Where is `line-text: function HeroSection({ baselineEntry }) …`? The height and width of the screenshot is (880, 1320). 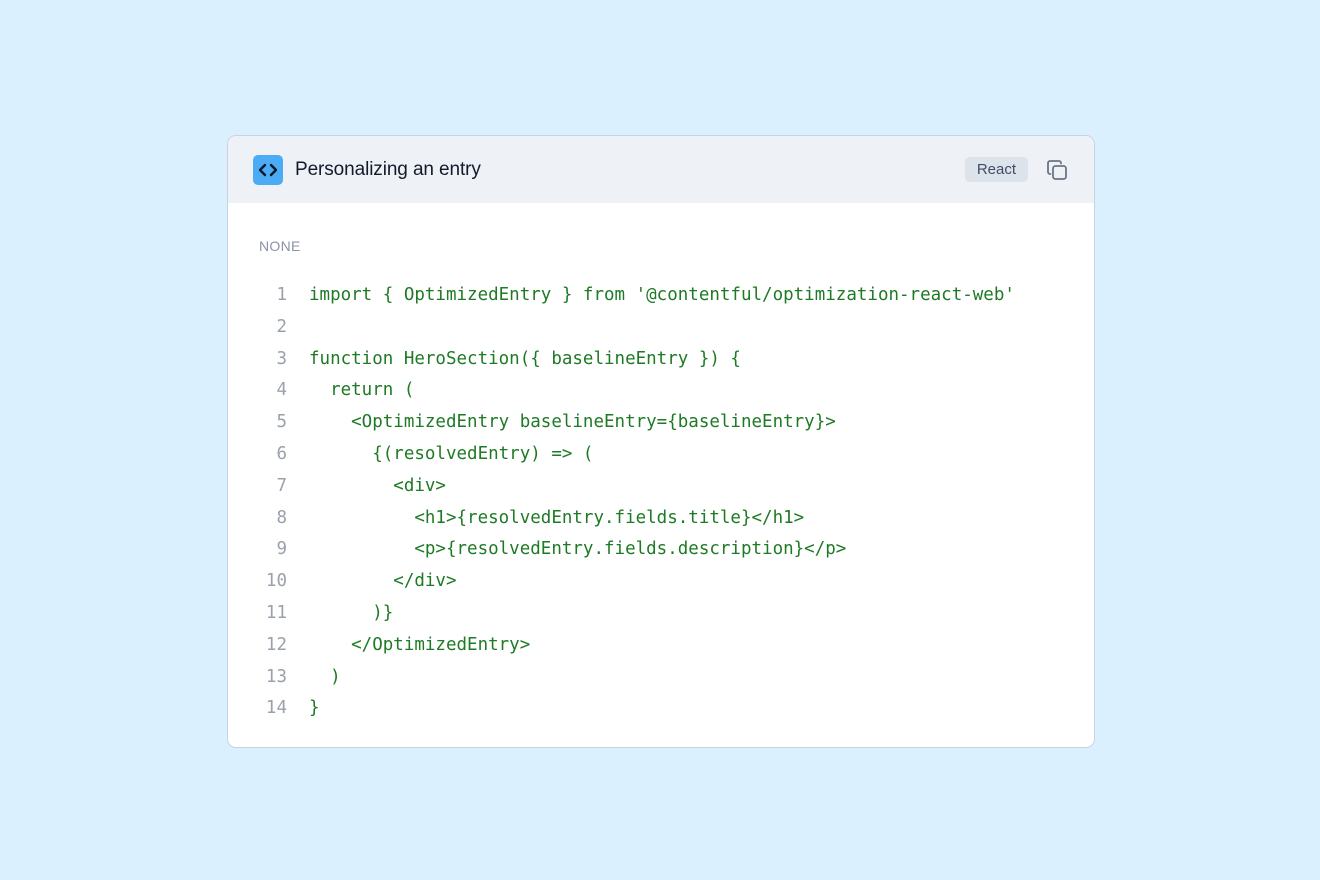
line-text: function HeroSection({ baselineEntry }) … is located at coordinates (525, 358).